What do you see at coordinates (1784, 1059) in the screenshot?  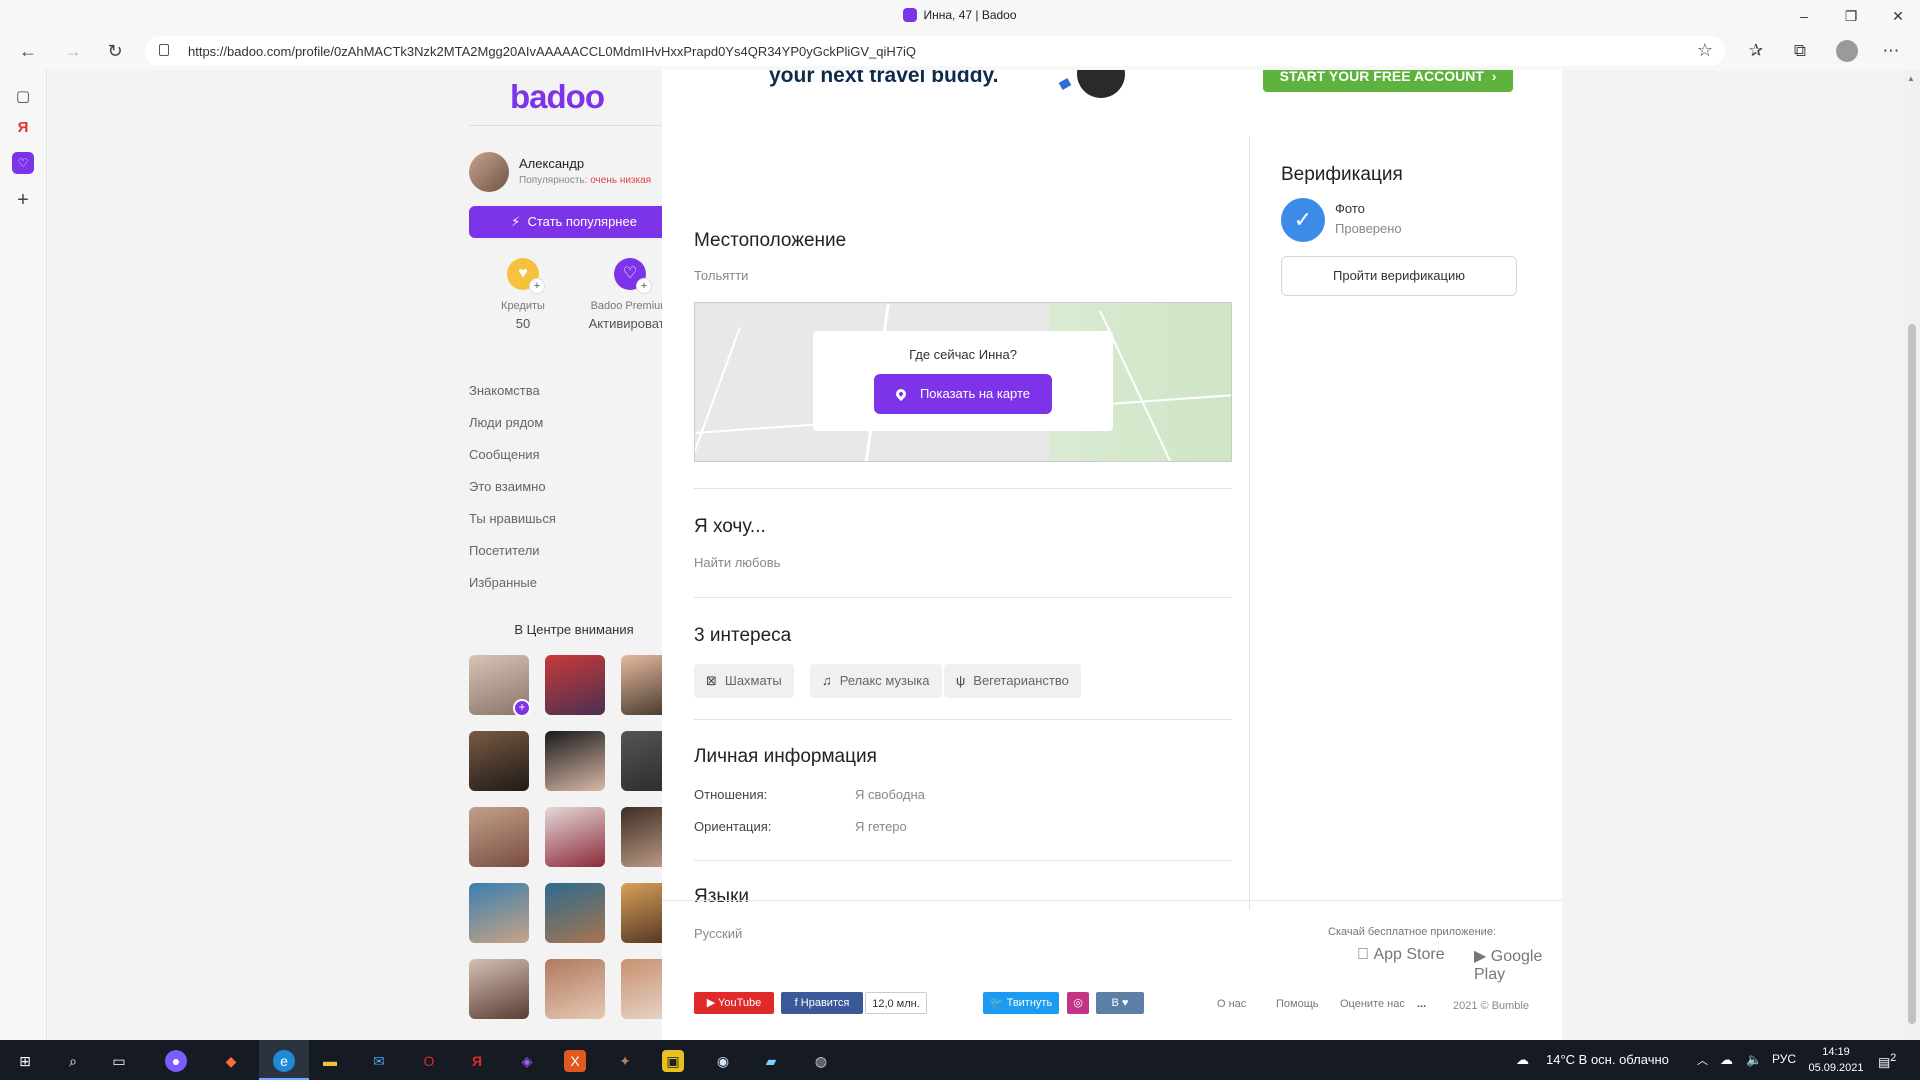 I see `language-indicator: РУС` at bounding box center [1784, 1059].